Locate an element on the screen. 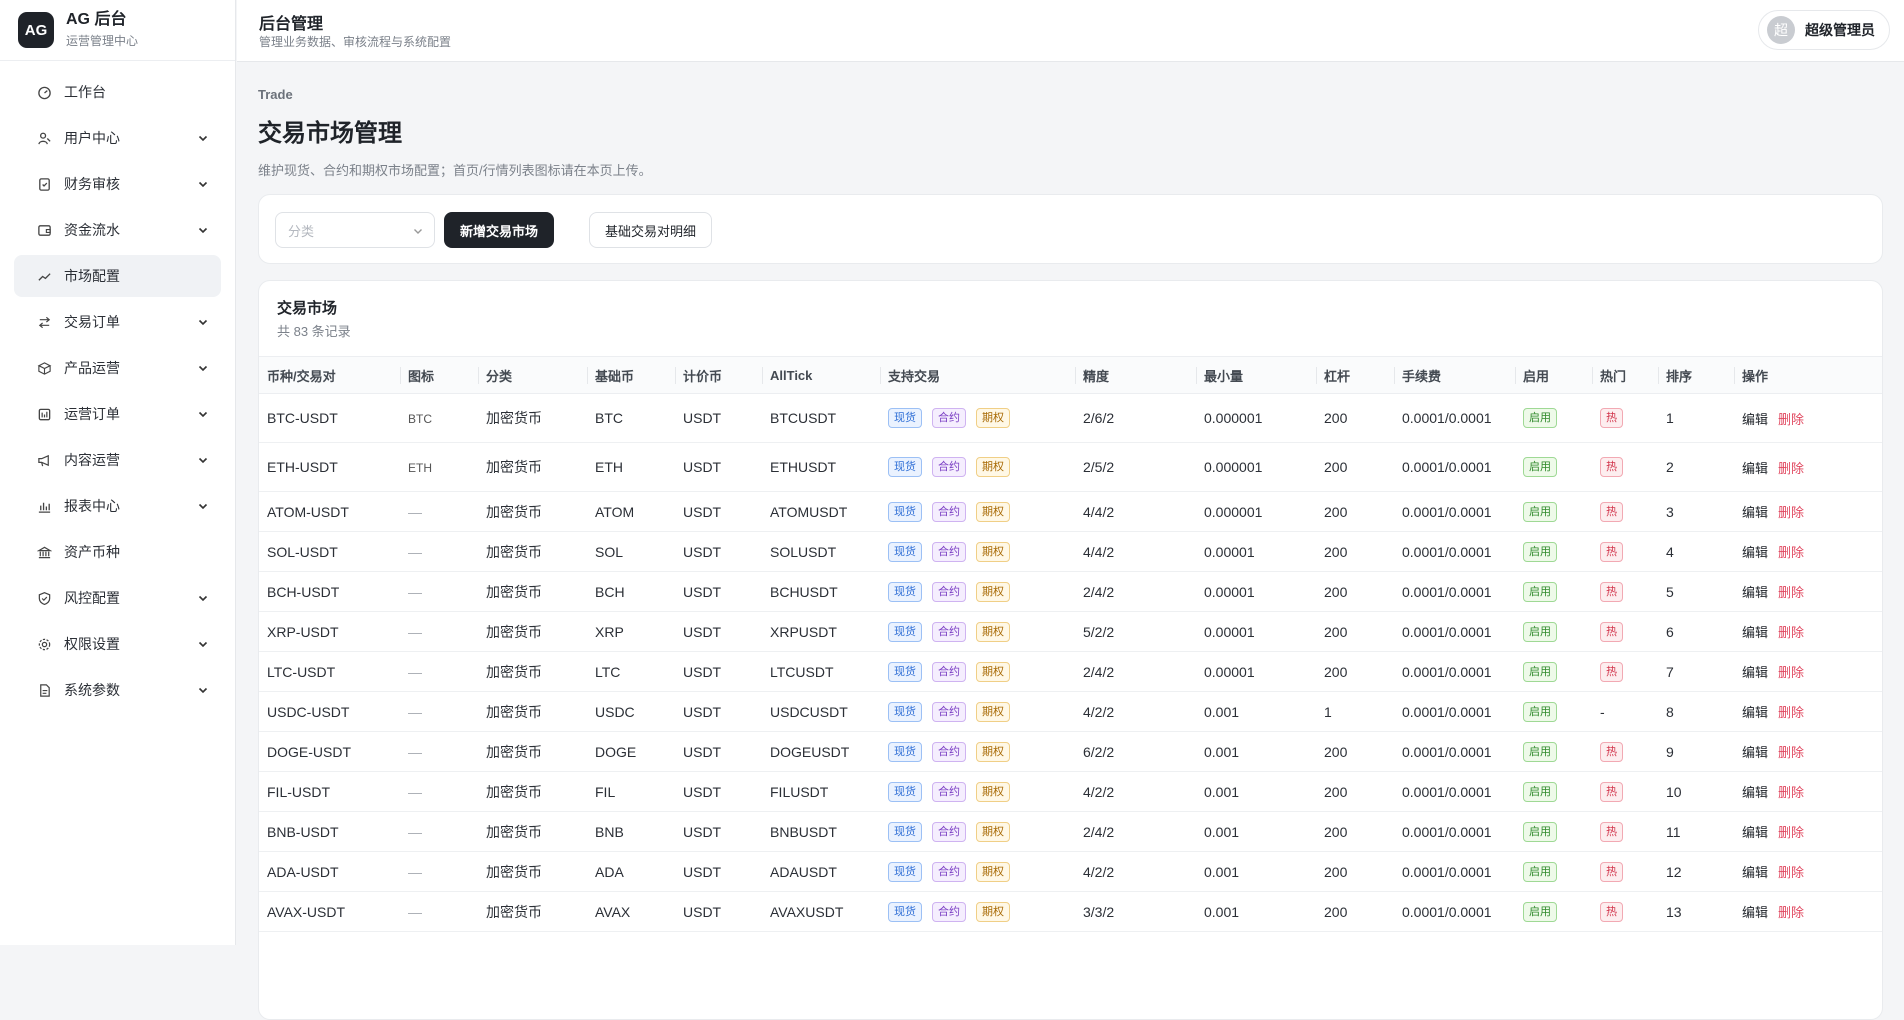 Image resolution: width=1904 pixels, height=1020 pixels. sidebar-item-7: 运营订单 is located at coordinates (117, 414).